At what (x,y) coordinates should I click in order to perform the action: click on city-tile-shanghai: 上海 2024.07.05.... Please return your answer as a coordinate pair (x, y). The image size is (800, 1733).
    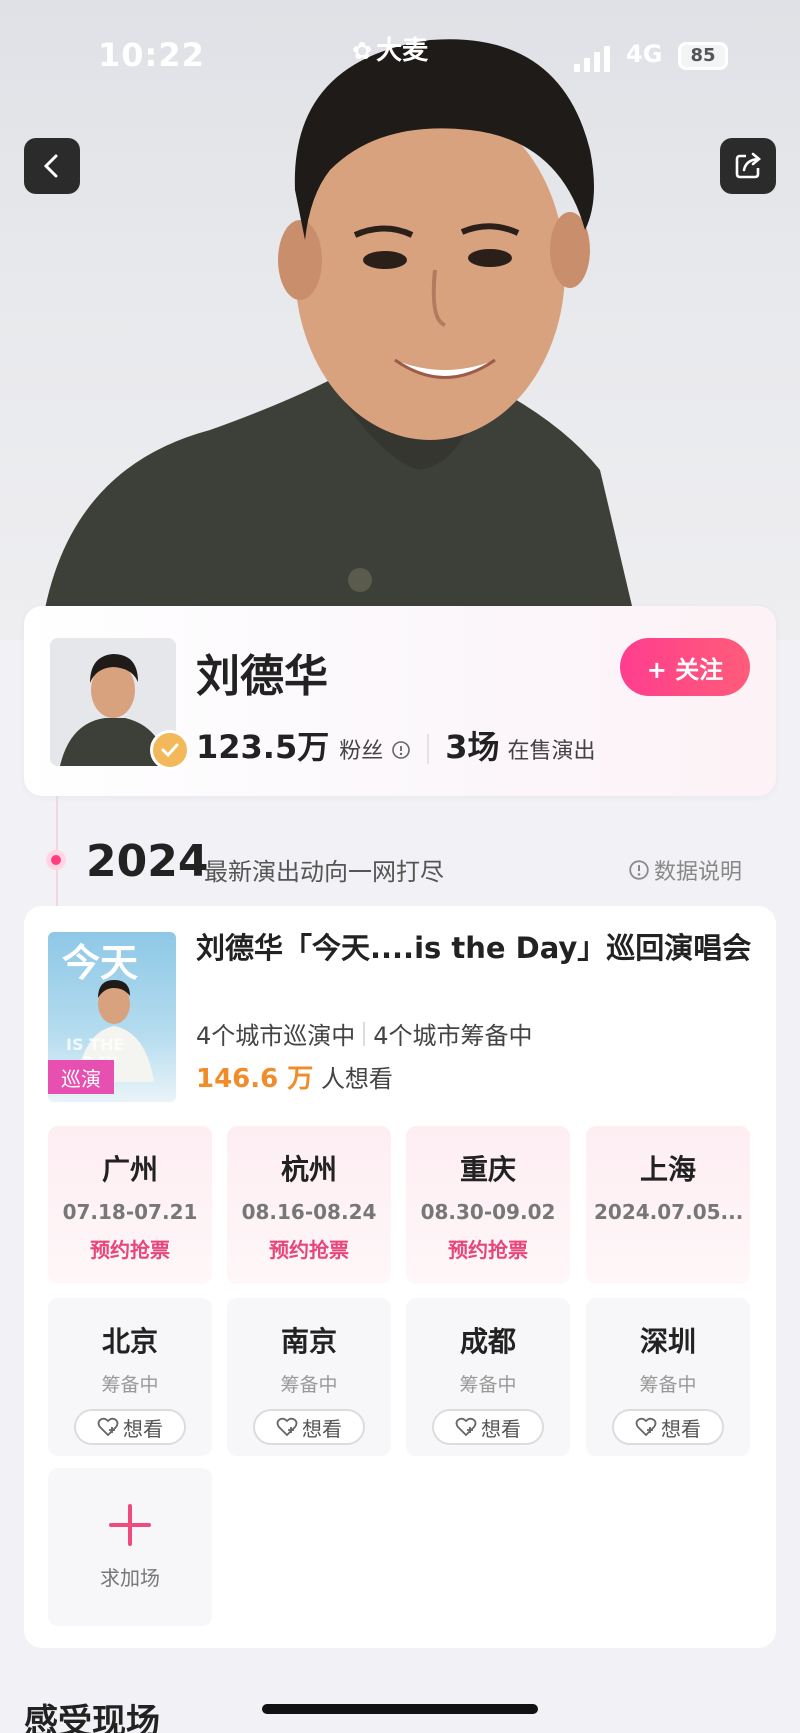
    Looking at the image, I should click on (668, 1205).